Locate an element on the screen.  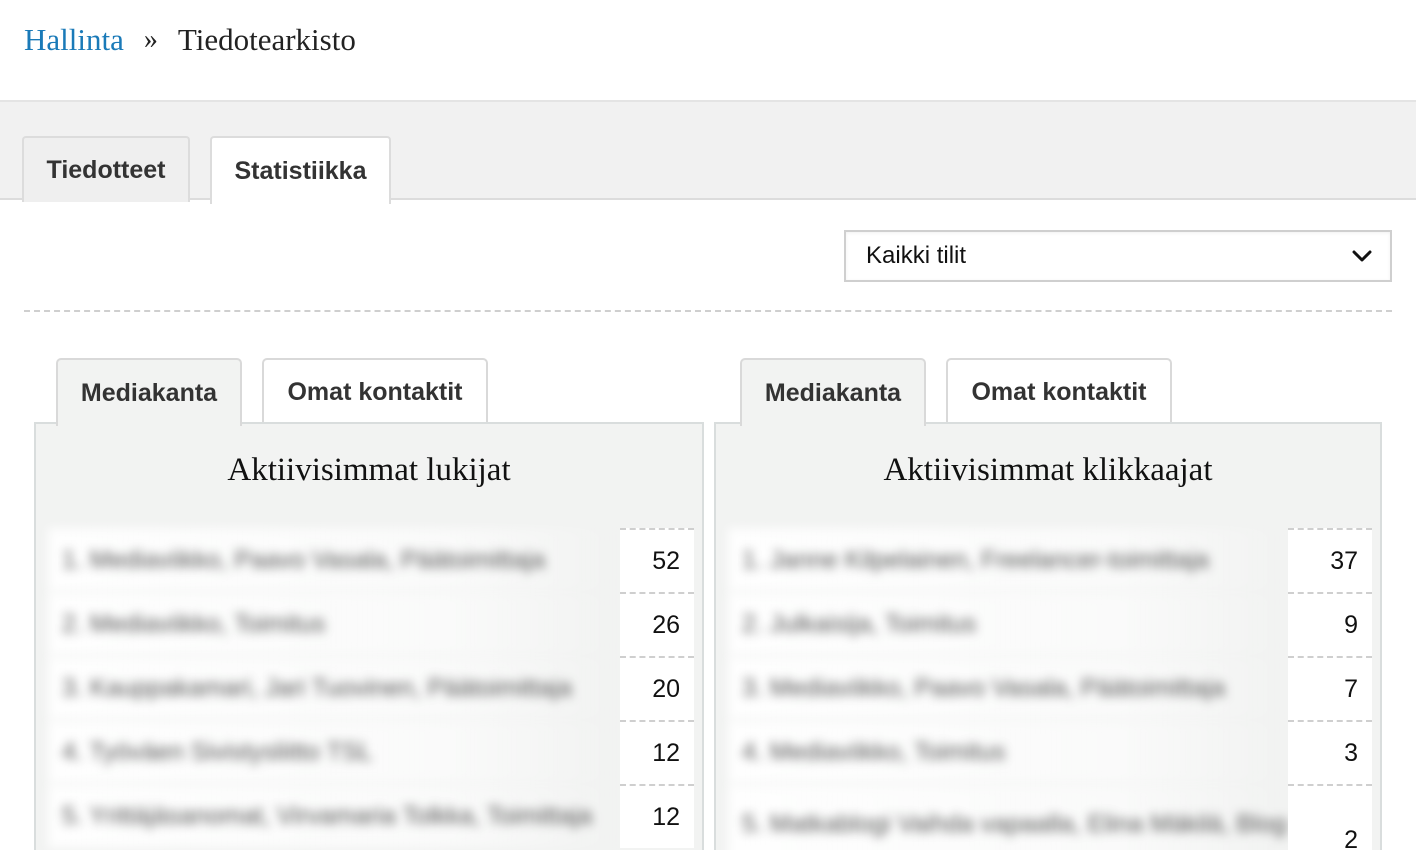
list-item: 2. Julkaisija, Toimitus 9 is located at coordinates (1050, 624).